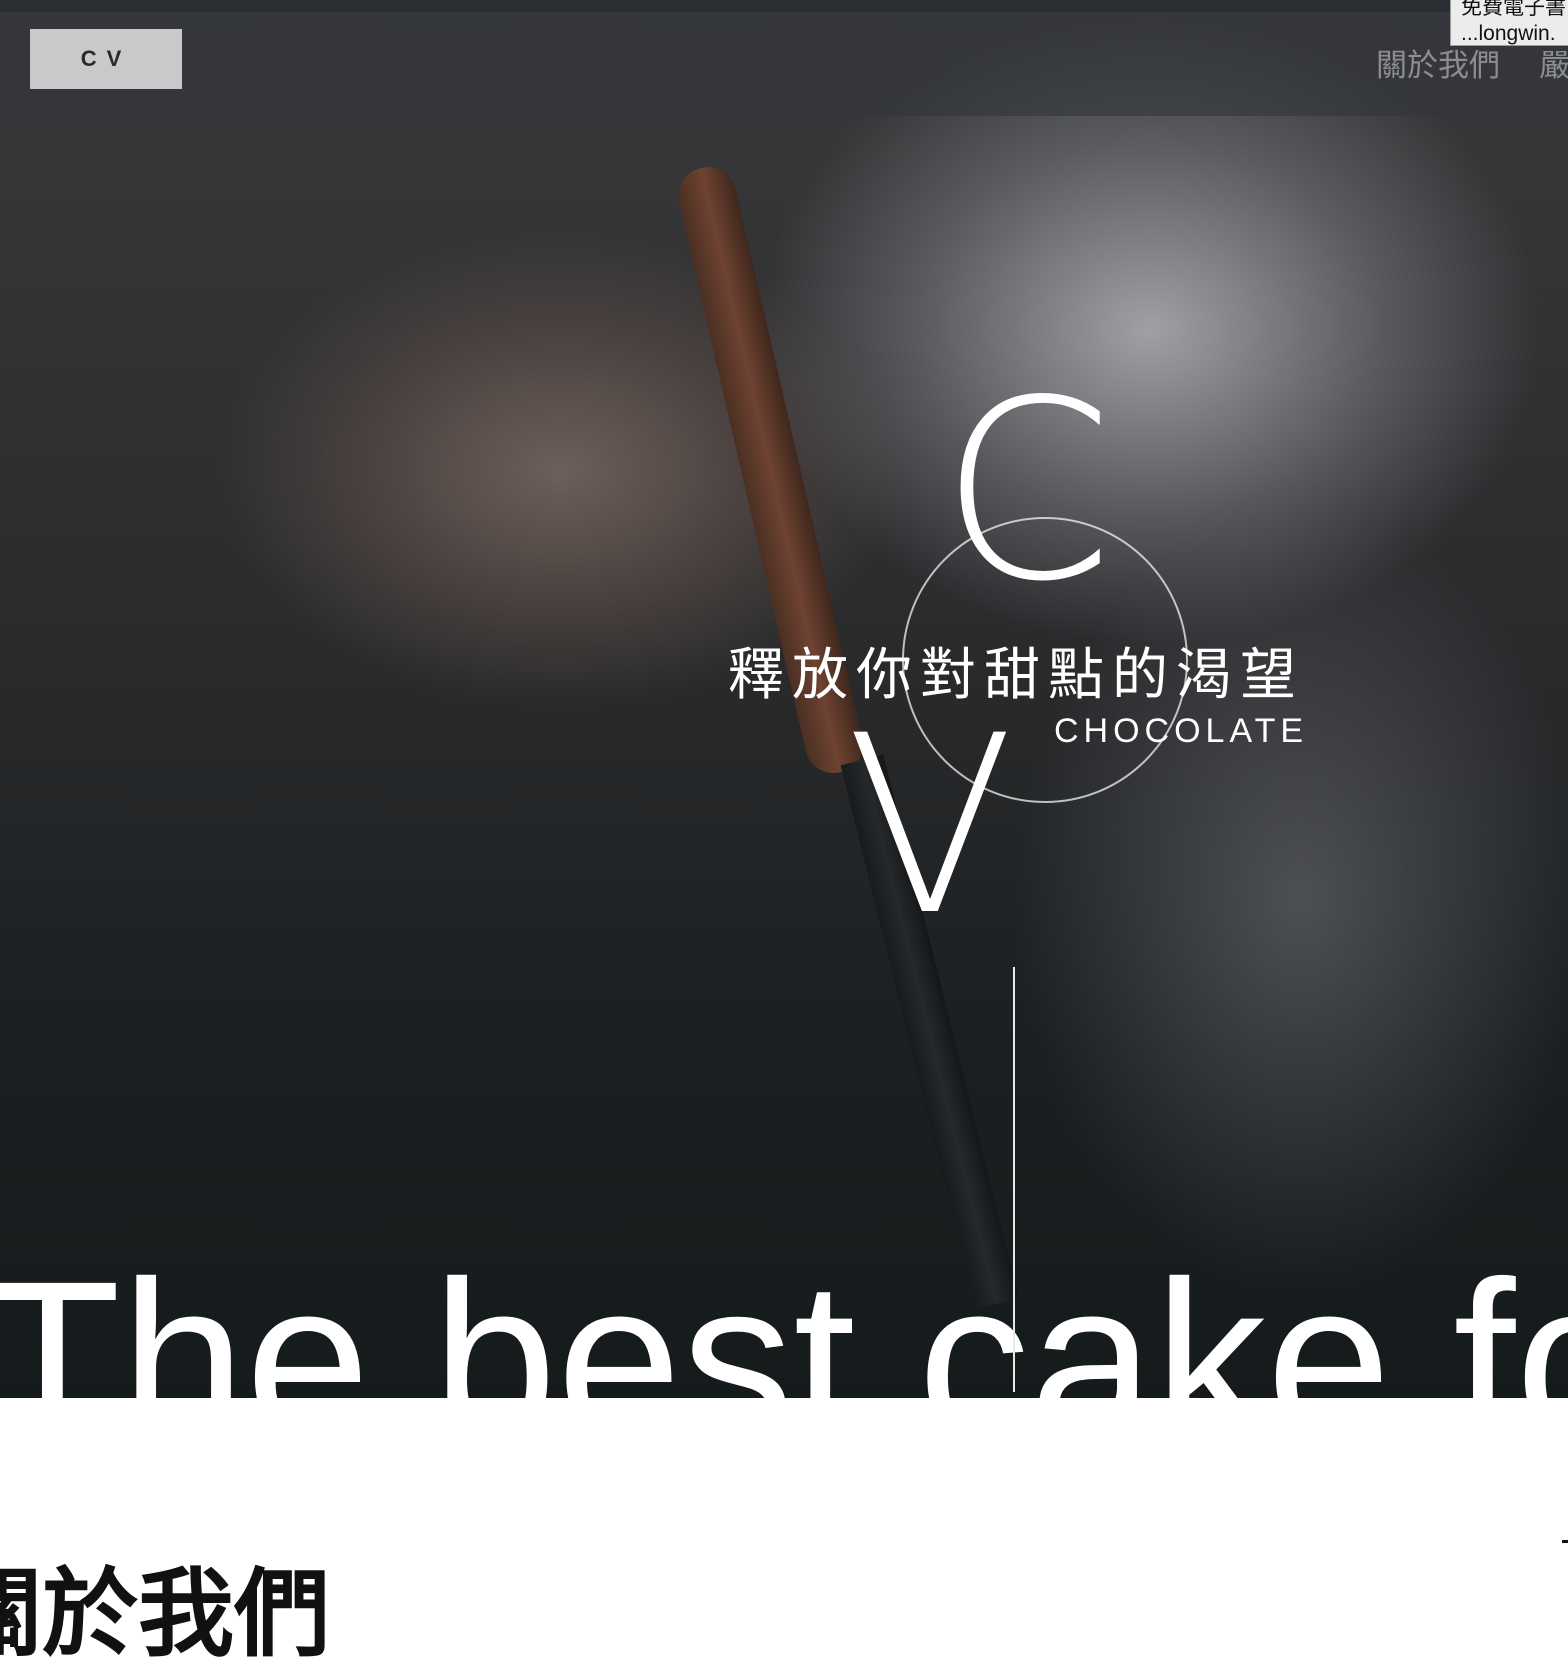 This screenshot has height=1670, width=1568. I want to click on nav-menu: 關於我們 嚴, so click(1472, 62).